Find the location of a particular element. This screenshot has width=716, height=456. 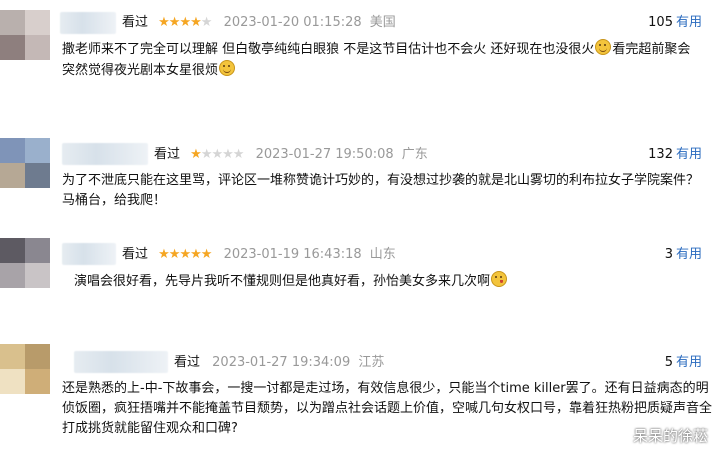

vote-count: 3 is located at coordinates (668, 254).